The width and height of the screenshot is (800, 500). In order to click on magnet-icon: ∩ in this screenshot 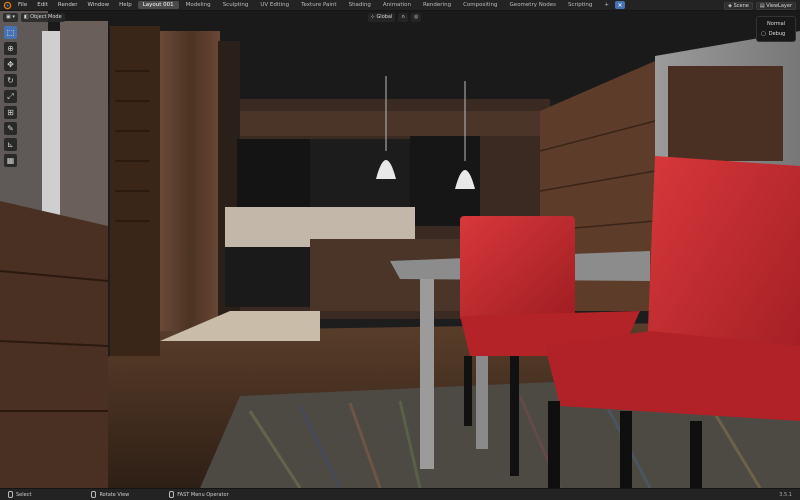, I will do `click(403, 17)`.